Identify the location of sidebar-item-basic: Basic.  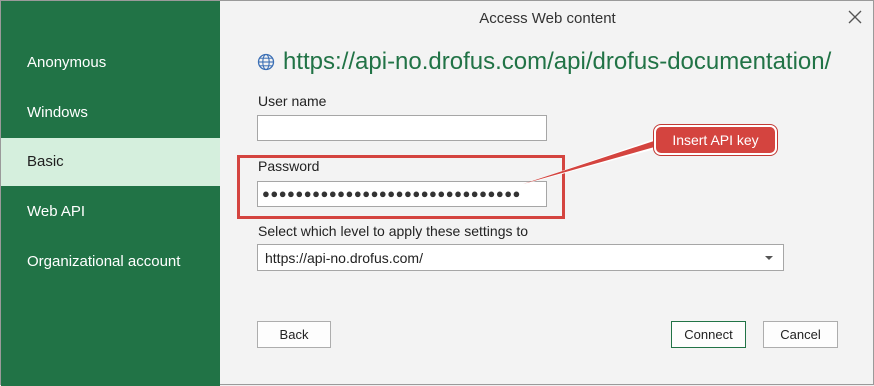
(110, 162).